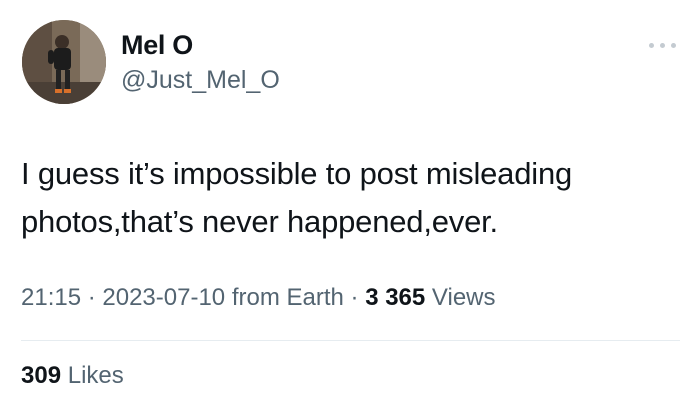  I want to click on tweet-time: 21:15, so click(51, 297).